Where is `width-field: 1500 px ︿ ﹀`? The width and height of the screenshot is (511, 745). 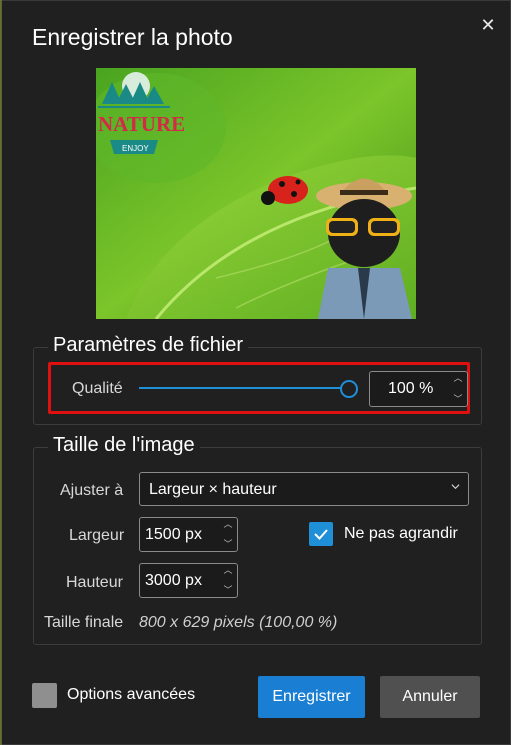 width-field: 1500 px ︿ ﹀ is located at coordinates (188, 534).